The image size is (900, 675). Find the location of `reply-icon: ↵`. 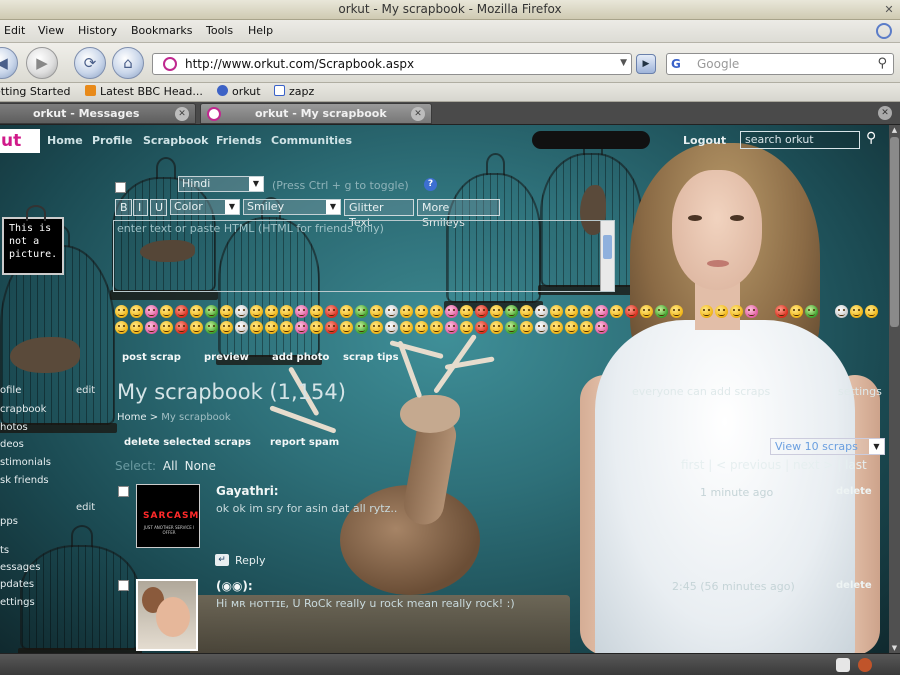

reply-icon: ↵ is located at coordinates (222, 560).